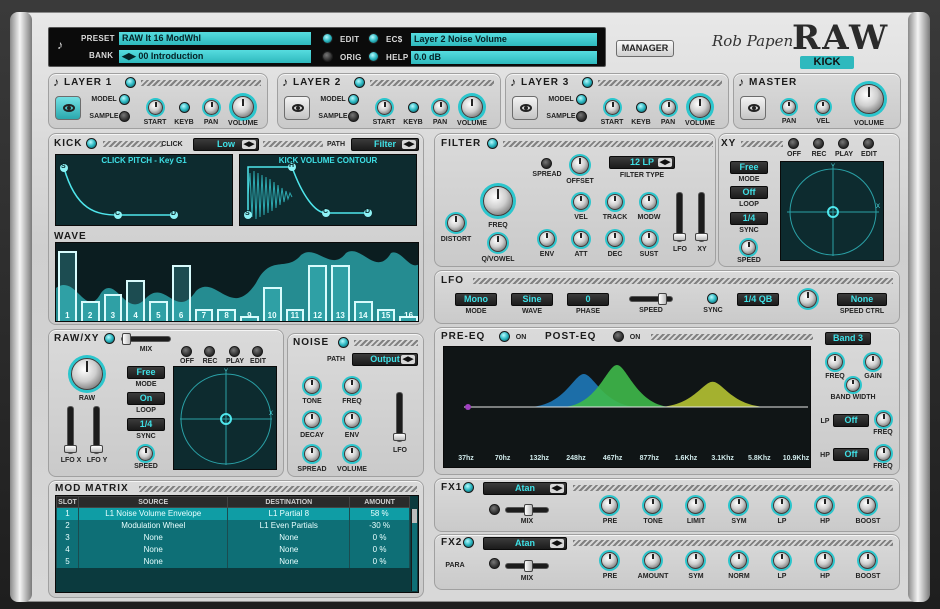 Image resolution: width=940 pixels, height=609 pixels. I want to click on noise-lfo-slider, so click(399, 417).